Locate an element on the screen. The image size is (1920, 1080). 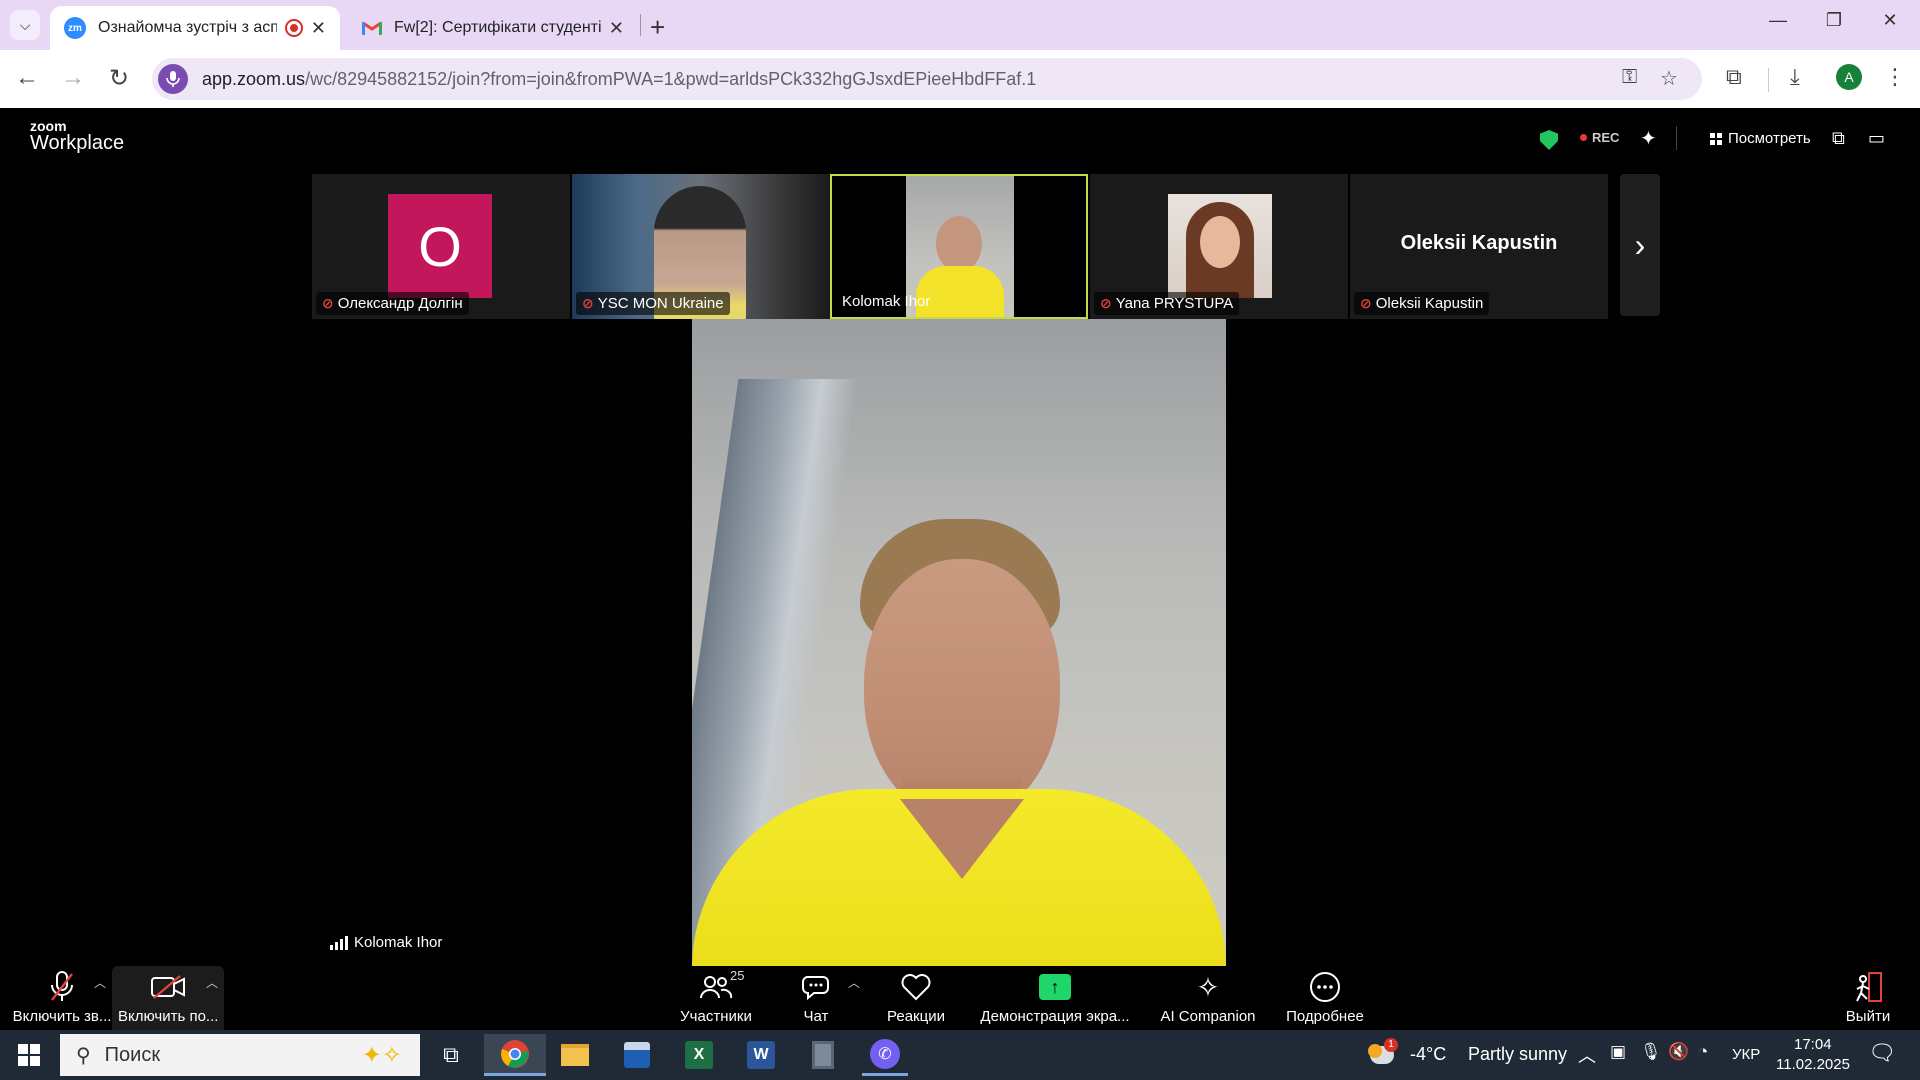
participant-tile-active-speaker: Kolomak Ihor is located at coordinates (959, 246).